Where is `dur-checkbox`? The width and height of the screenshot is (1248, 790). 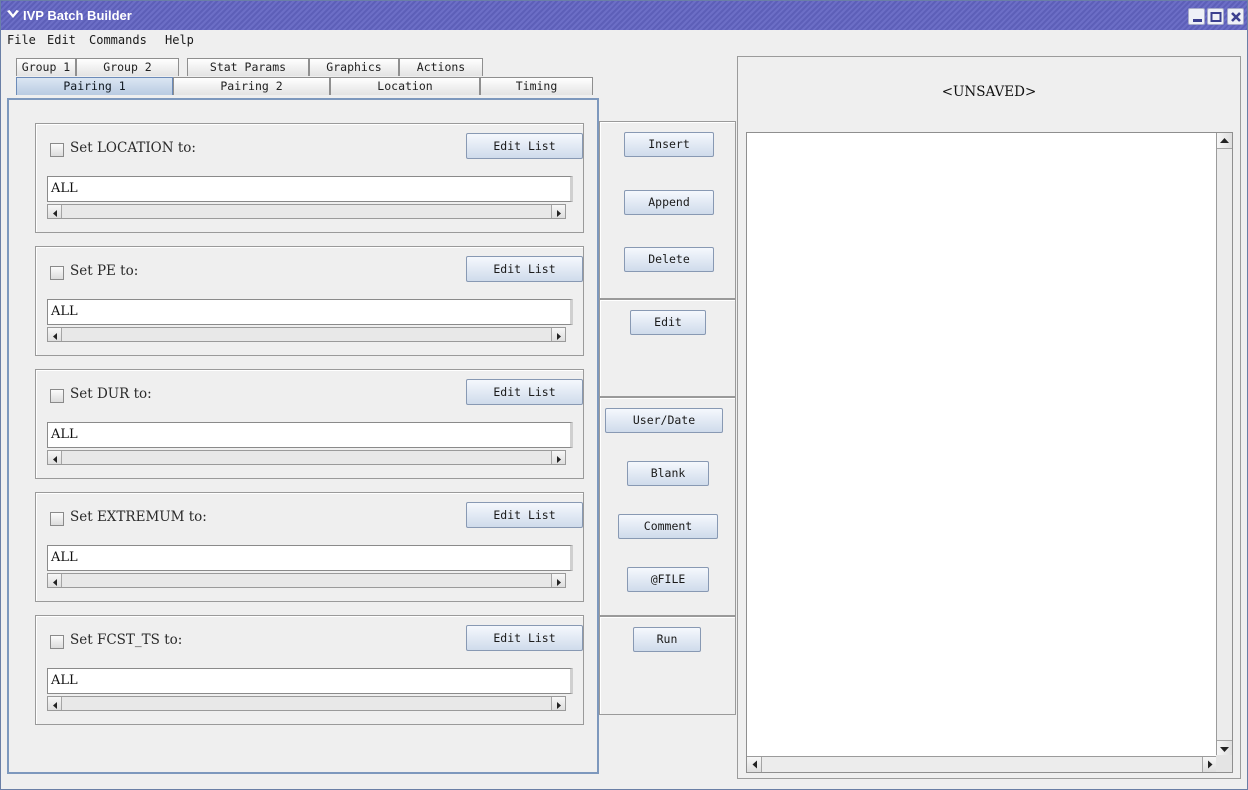 dur-checkbox is located at coordinates (57, 396).